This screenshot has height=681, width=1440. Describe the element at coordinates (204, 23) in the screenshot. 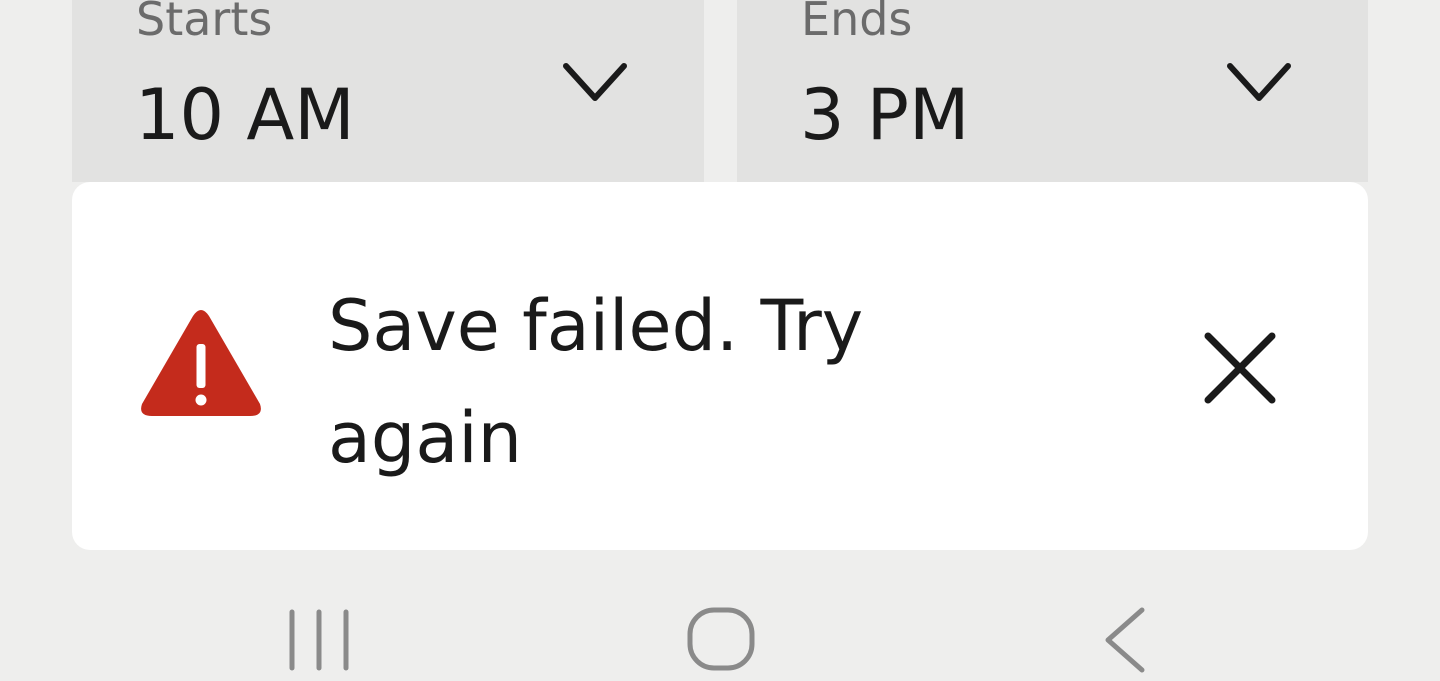

I see `starts-label: Starts` at that location.